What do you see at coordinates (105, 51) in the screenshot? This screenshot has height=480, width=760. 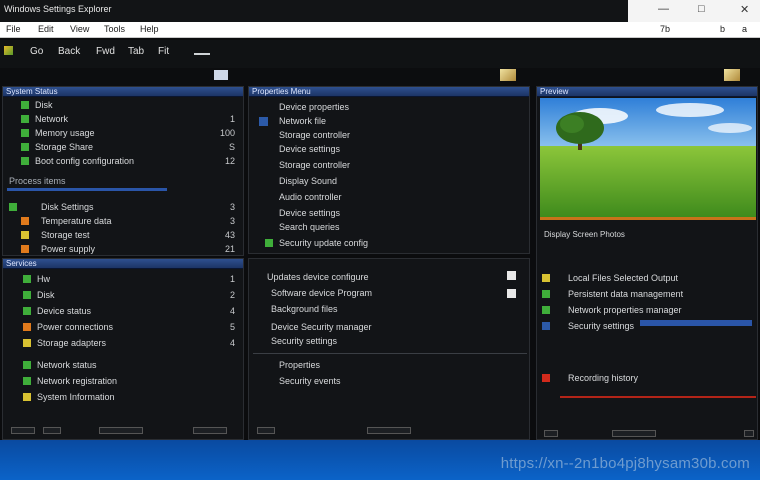 I see `toolbar-forward-button: Fwd` at bounding box center [105, 51].